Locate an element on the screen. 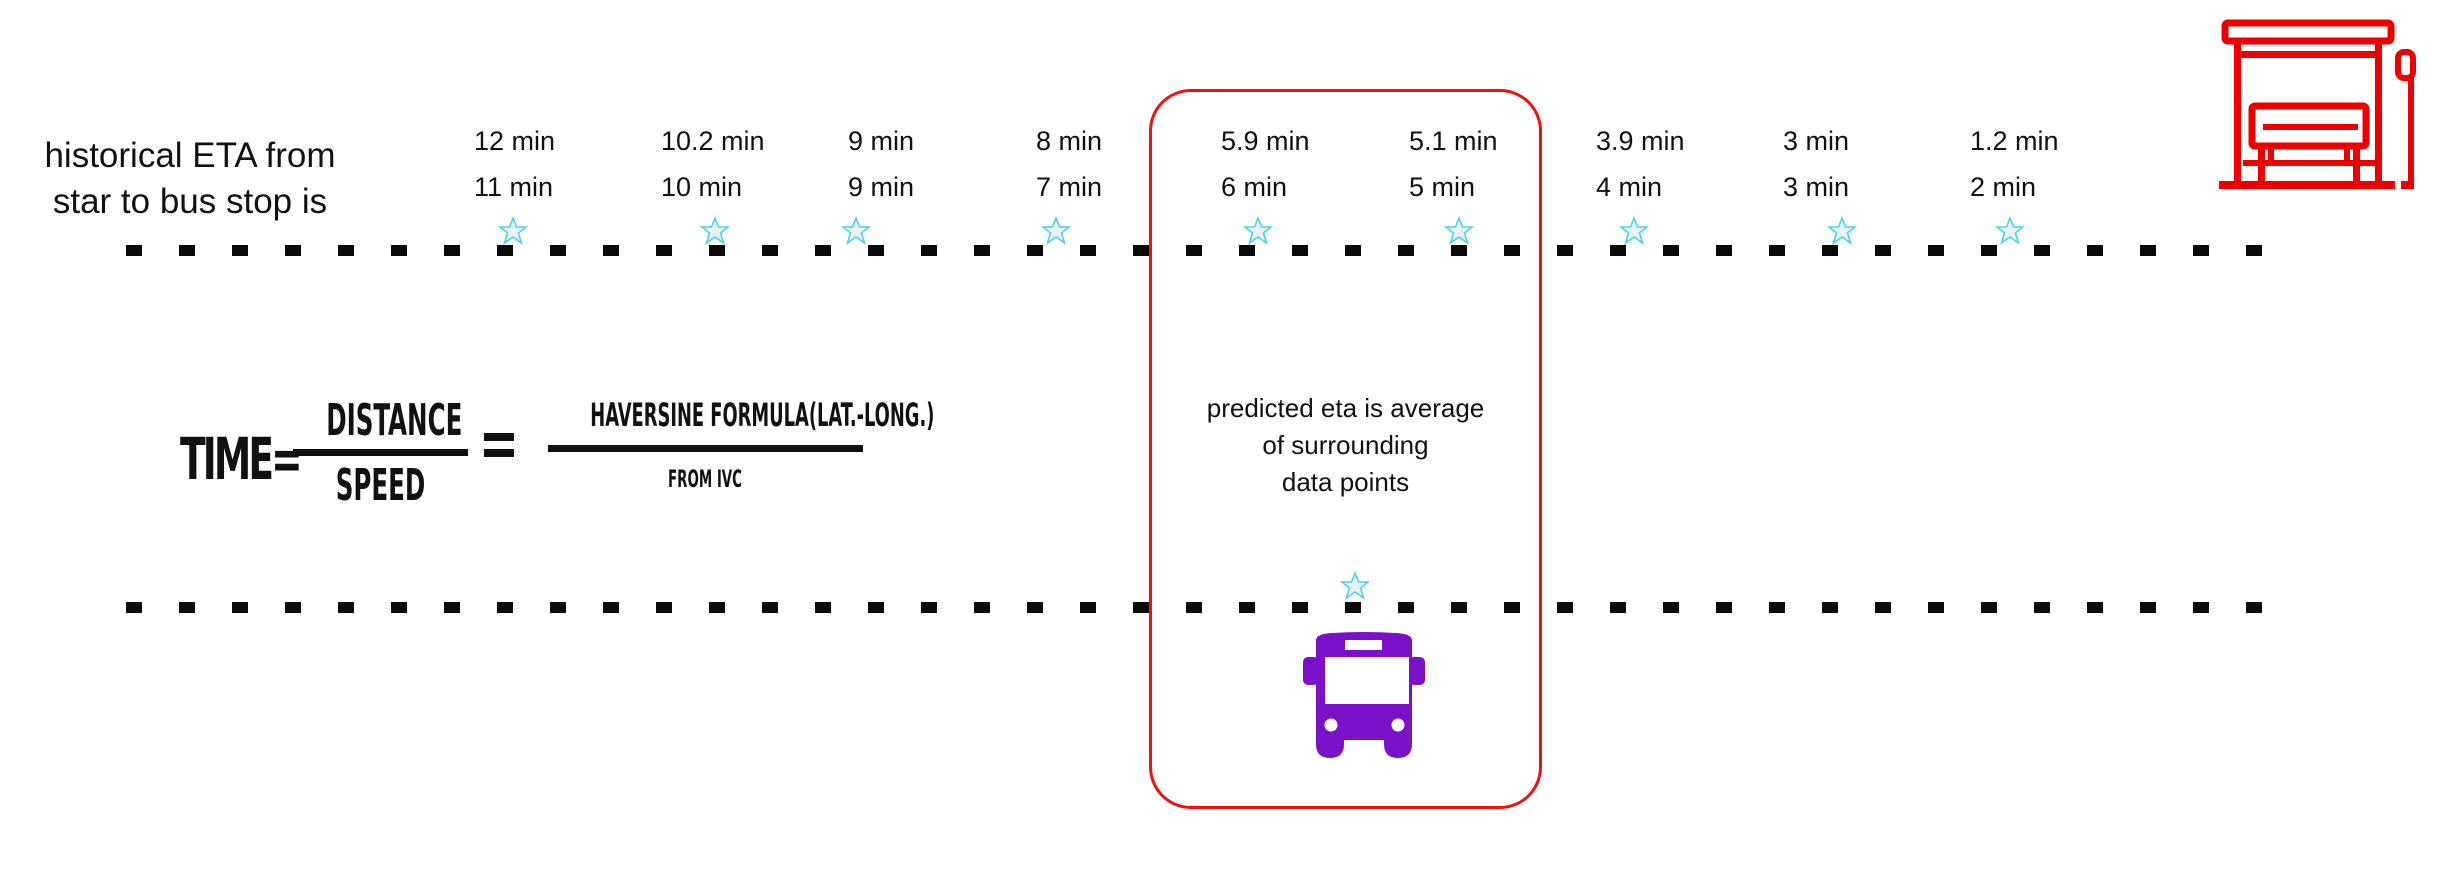 The image size is (2461, 890). note-line-1: predicted eta is average is located at coordinates (1345, 408).